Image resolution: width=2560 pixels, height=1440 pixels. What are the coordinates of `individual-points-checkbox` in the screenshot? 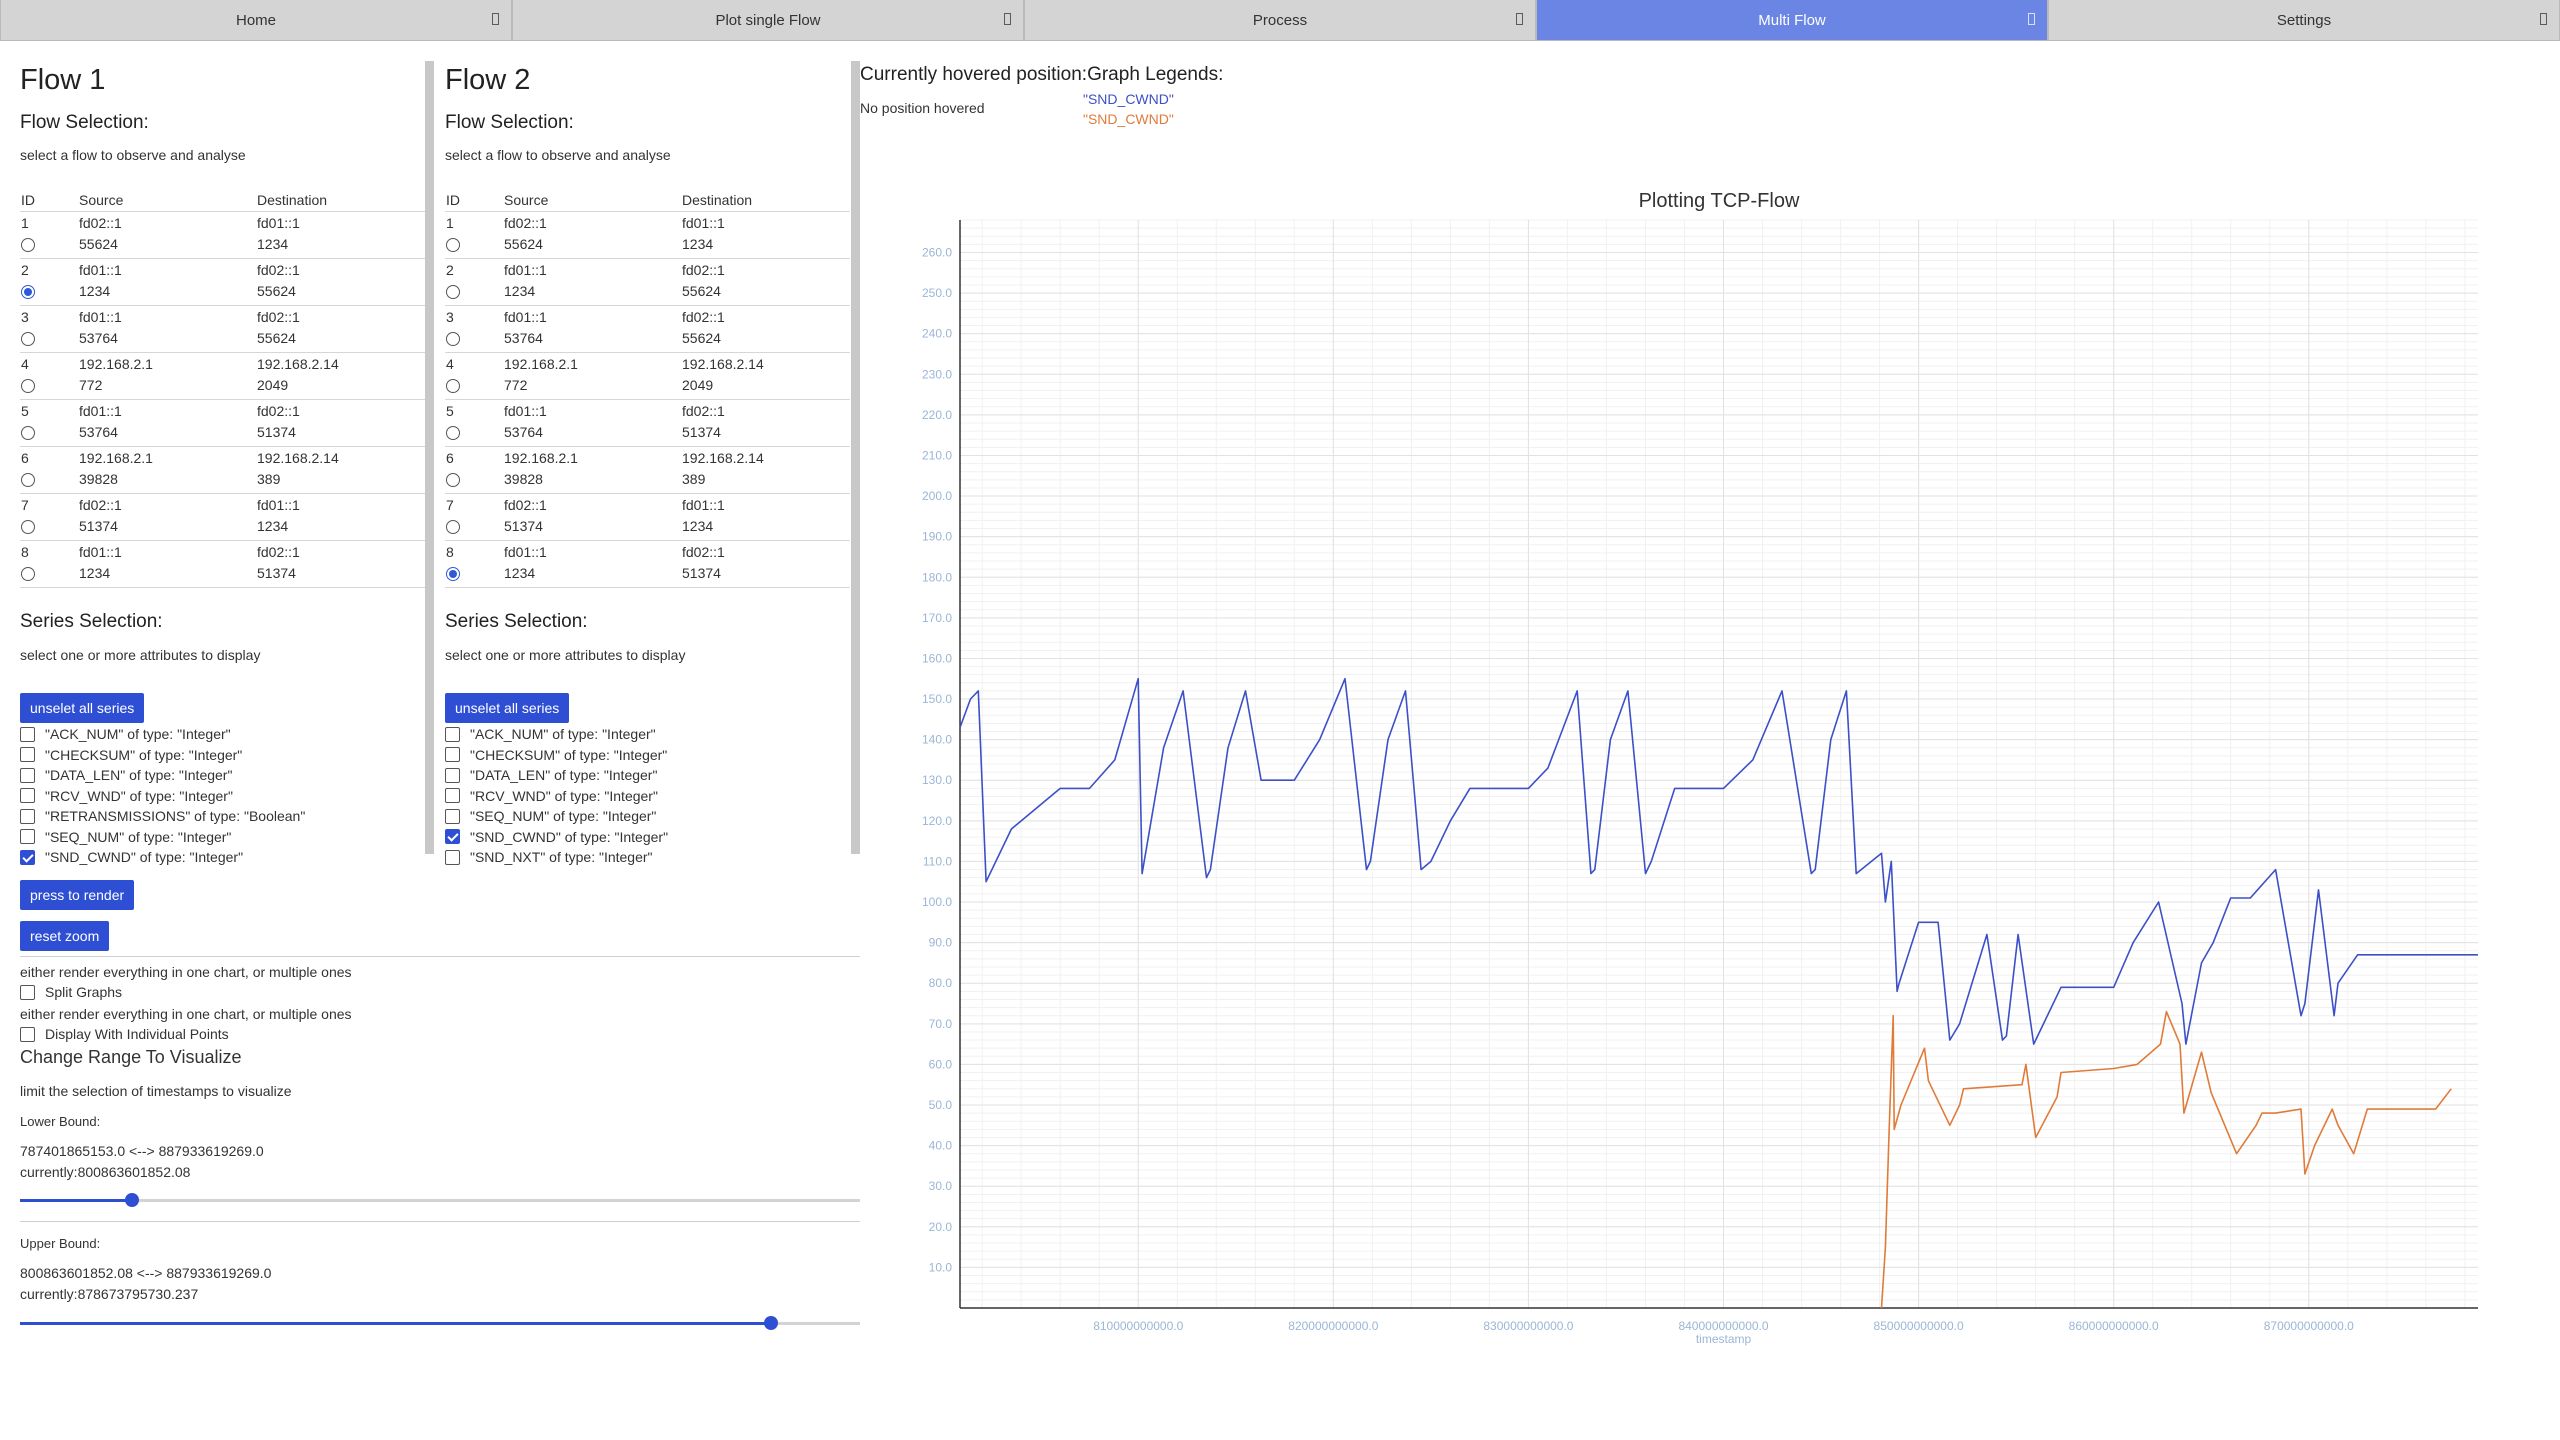 It's located at (27, 1034).